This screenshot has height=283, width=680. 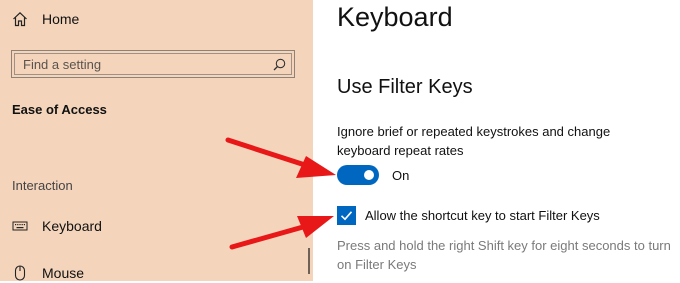 What do you see at coordinates (62, 64) in the screenshot?
I see `search-placeholder: Find a setting` at bounding box center [62, 64].